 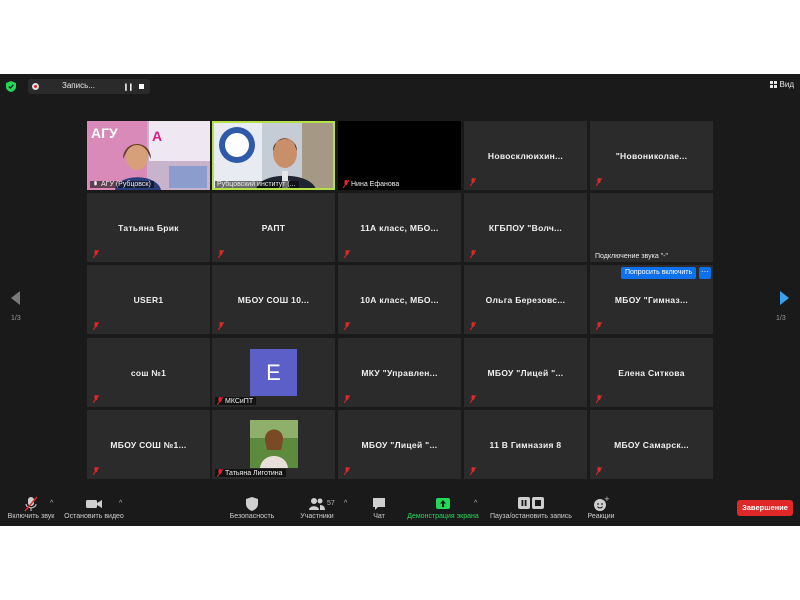 I want to click on participant-tile-mksipt: E МКСиПТ, so click(x=273, y=372).